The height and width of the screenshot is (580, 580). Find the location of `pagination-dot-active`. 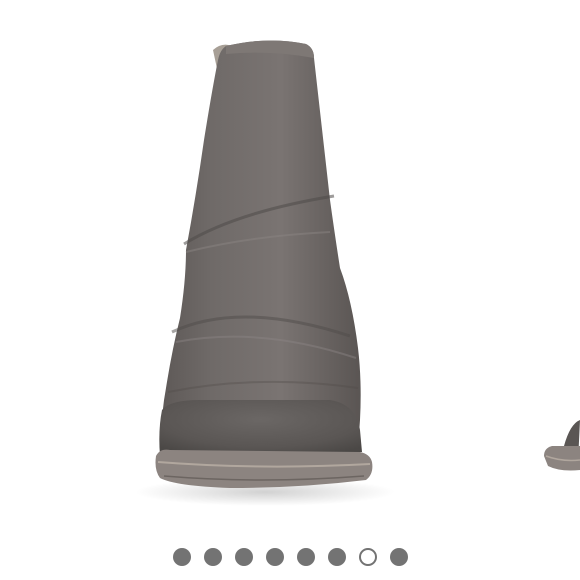

pagination-dot-active is located at coordinates (367, 557).